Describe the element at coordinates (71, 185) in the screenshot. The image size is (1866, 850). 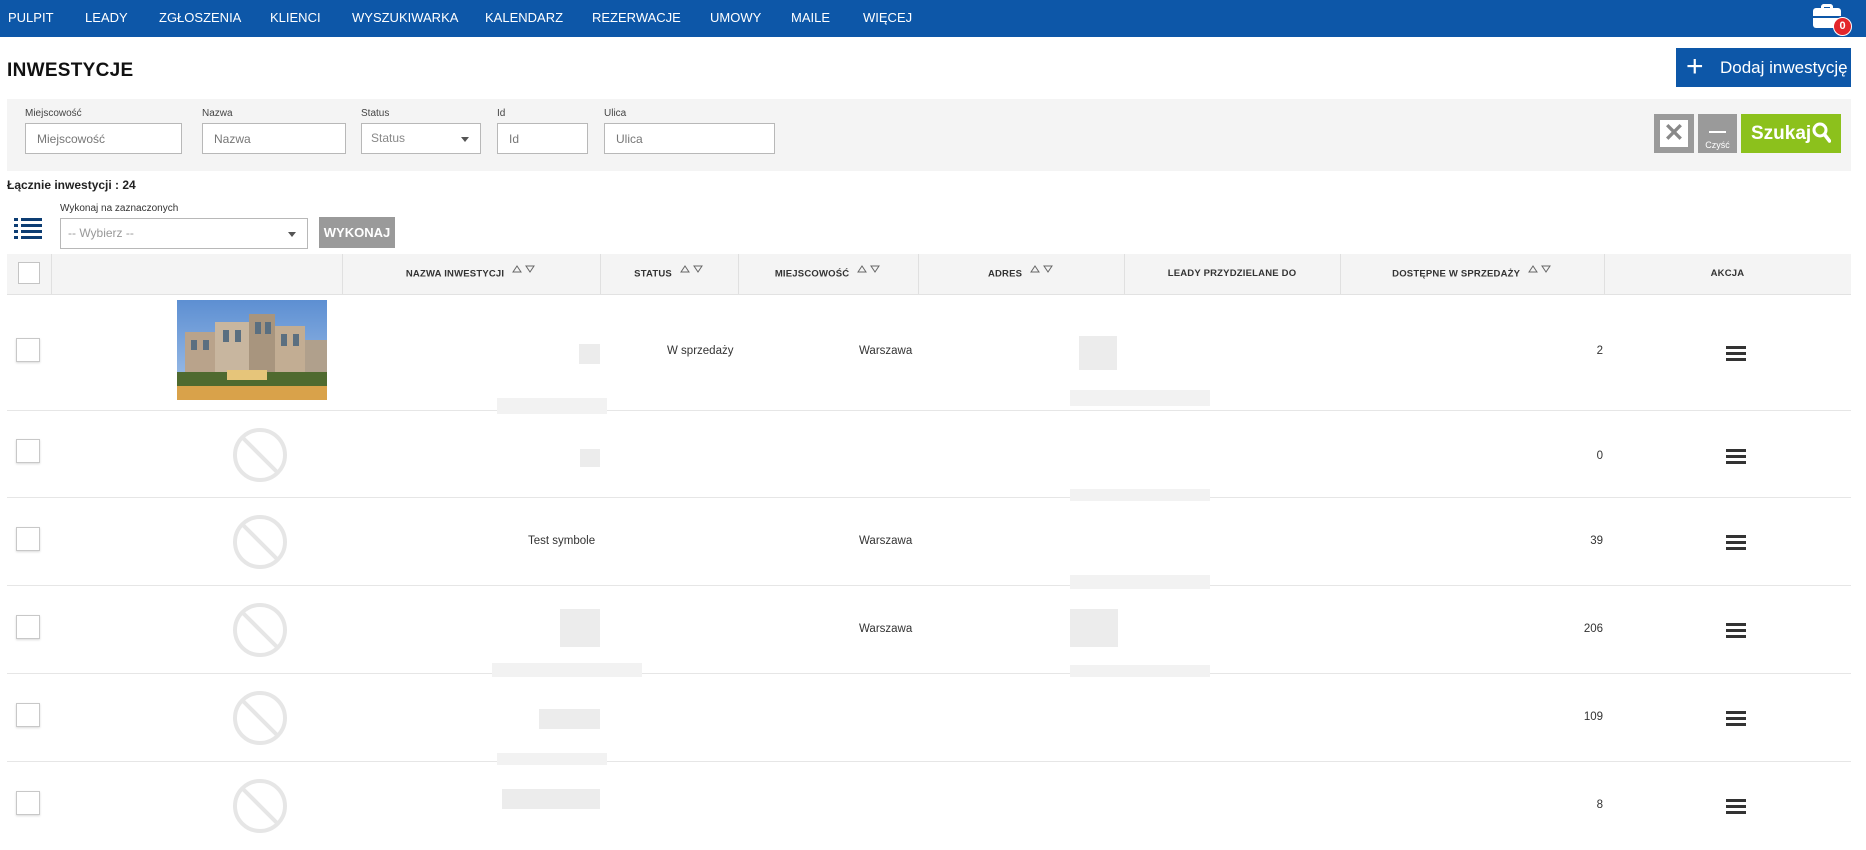
I see `investments-total: Łącznie inwestycji : 24` at that location.